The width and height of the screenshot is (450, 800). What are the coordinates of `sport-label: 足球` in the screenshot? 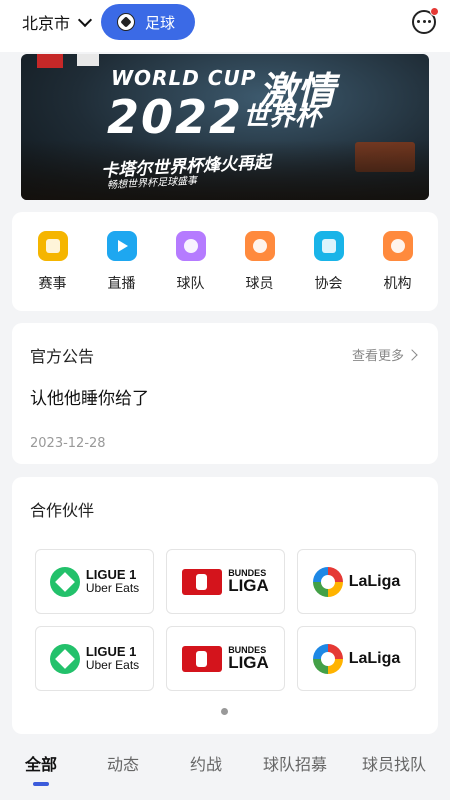 It's located at (160, 22).